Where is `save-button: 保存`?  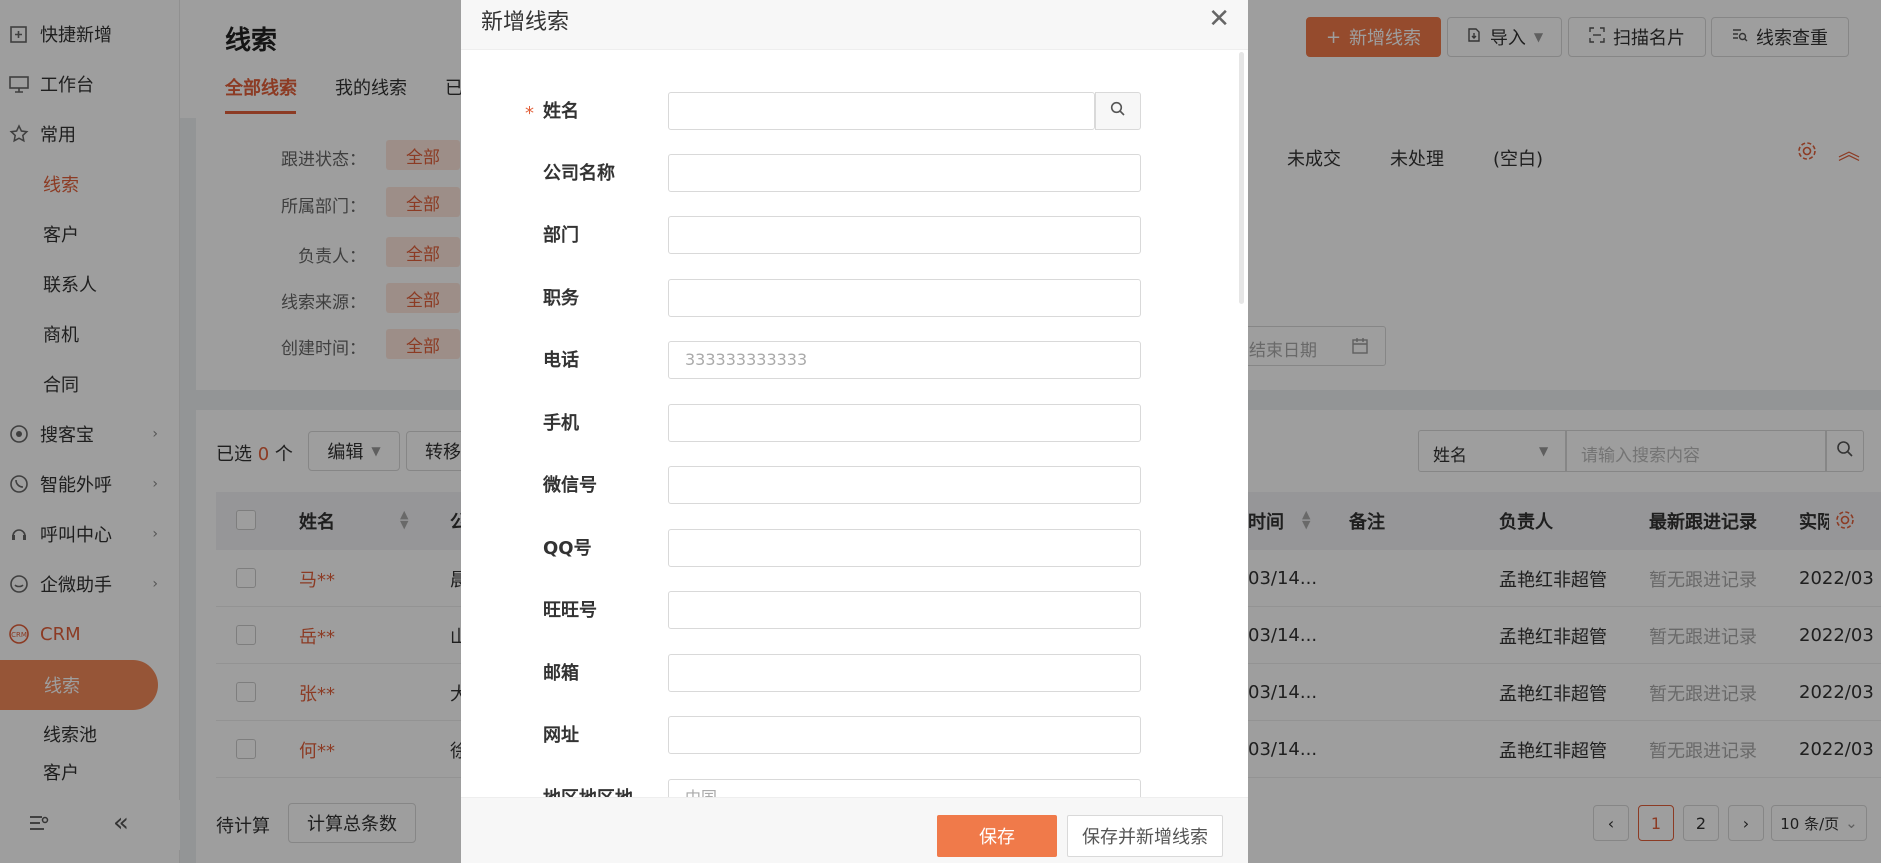 save-button: 保存 is located at coordinates (997, 836).